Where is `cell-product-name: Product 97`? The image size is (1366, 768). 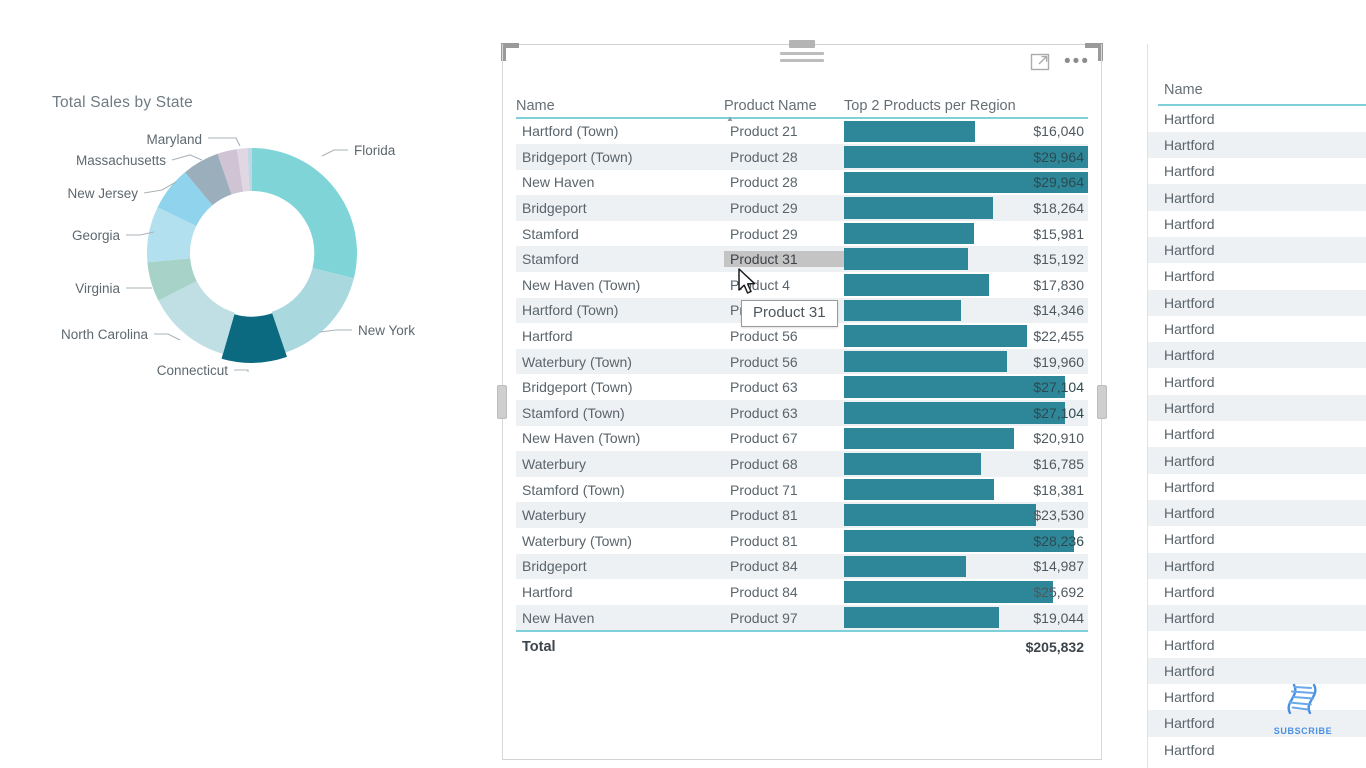 cell-product-name: Product 97 is located at coordinates (784, 618).